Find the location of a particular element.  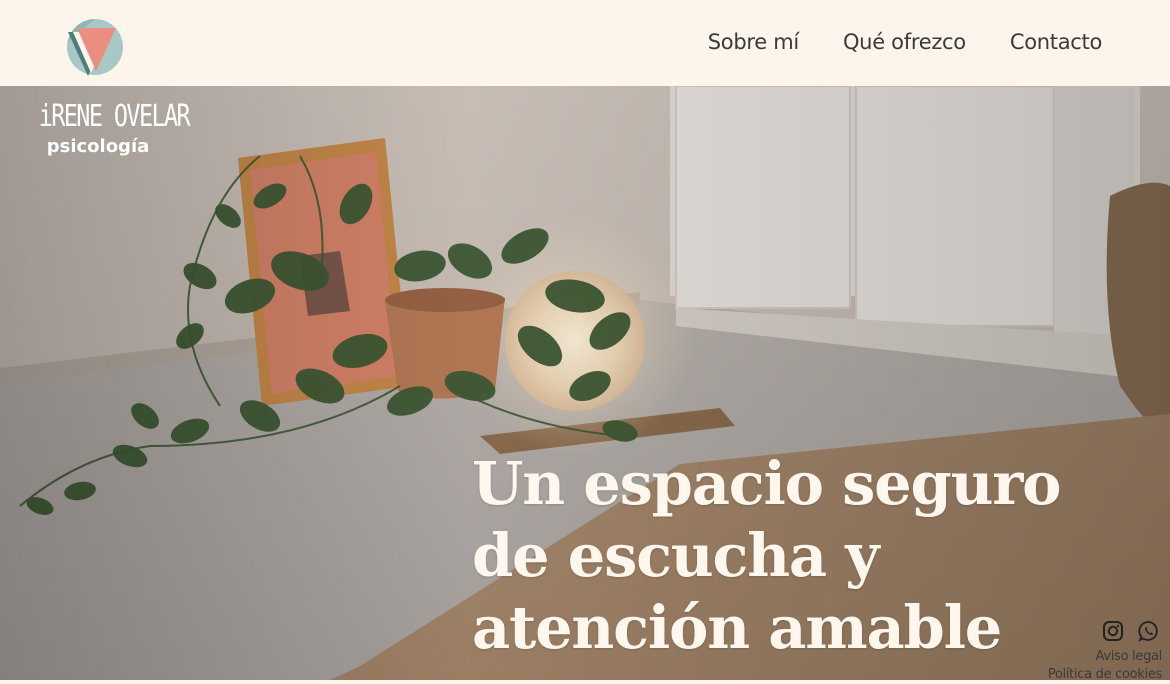

nav-sobre-mi: Sobre mí is located at coordinates (753, 42).